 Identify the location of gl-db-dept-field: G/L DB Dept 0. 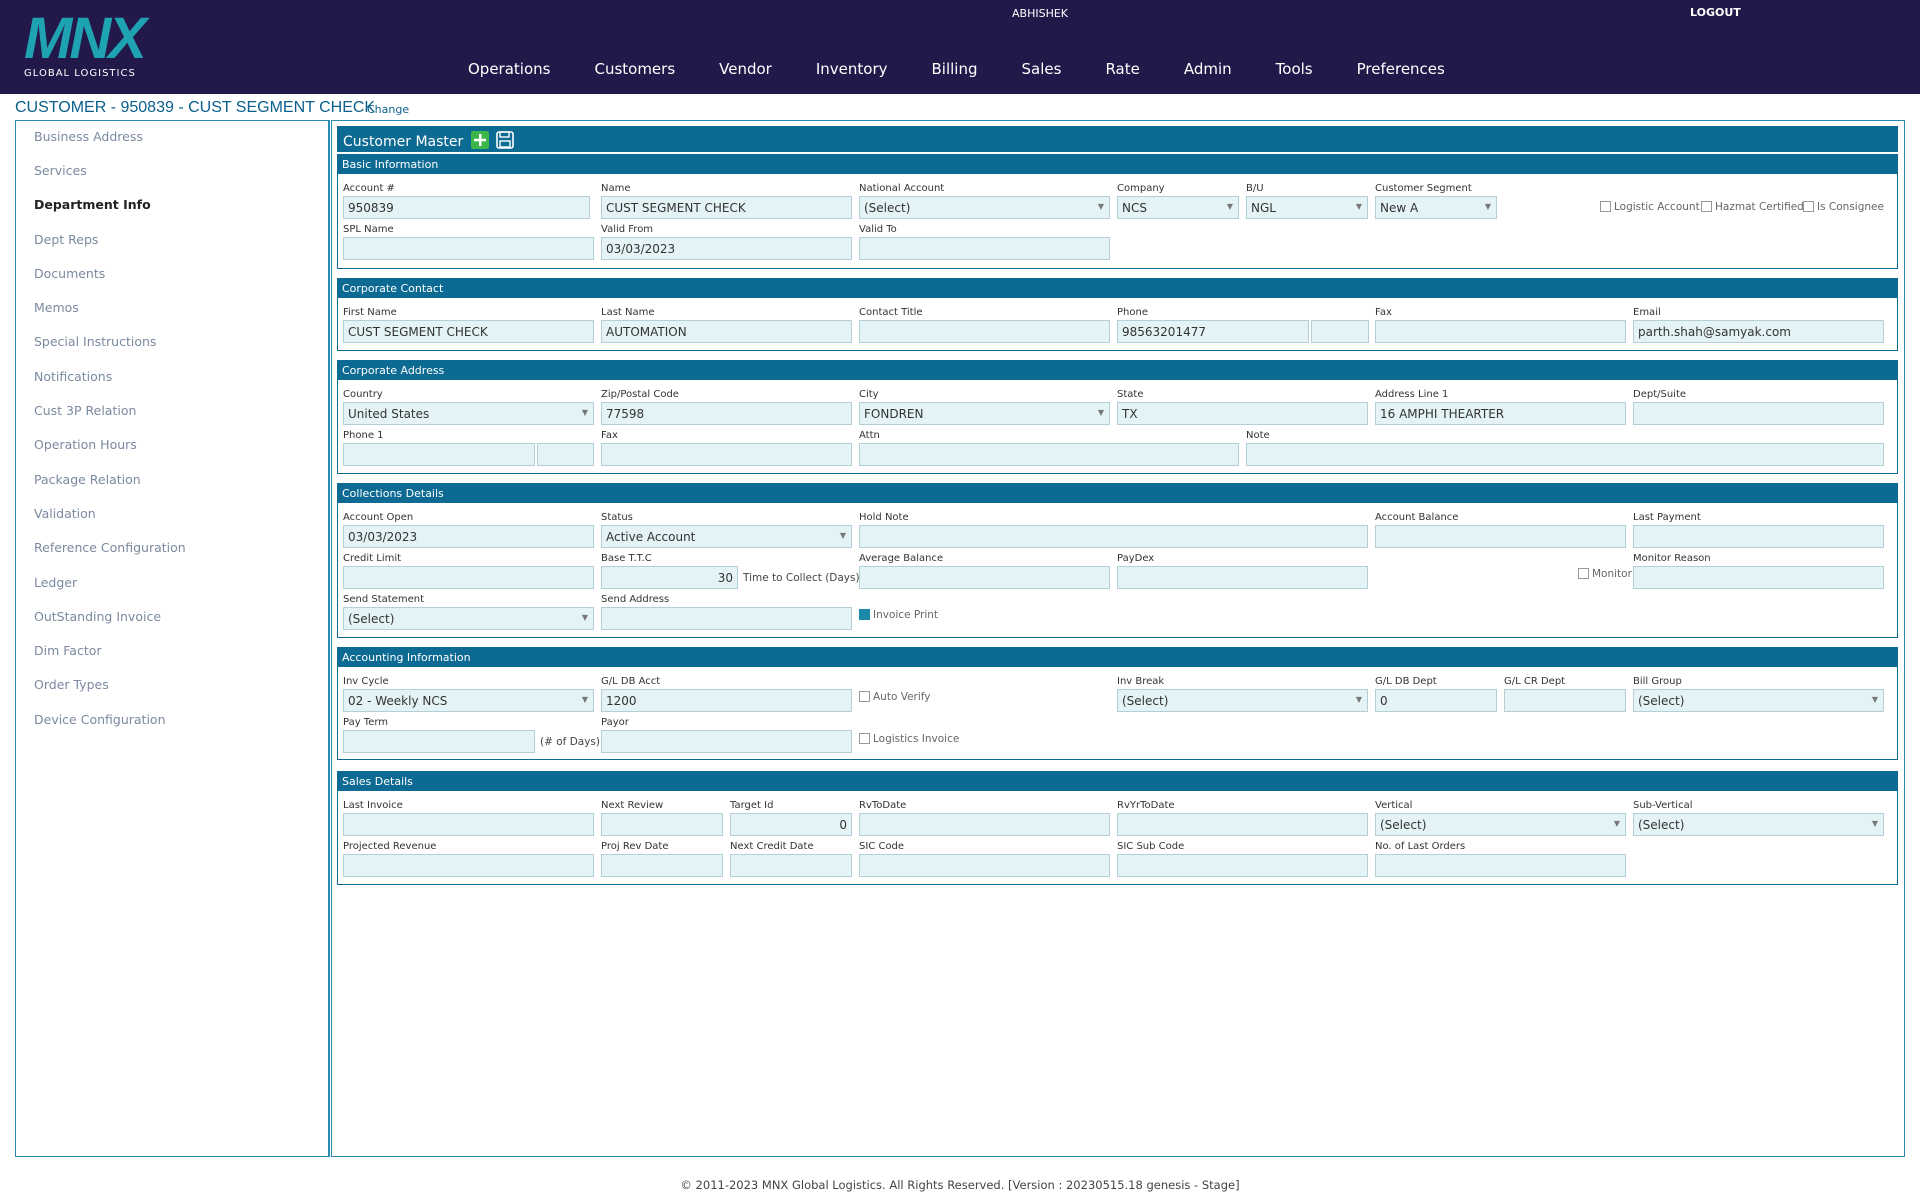
(1436, 694).